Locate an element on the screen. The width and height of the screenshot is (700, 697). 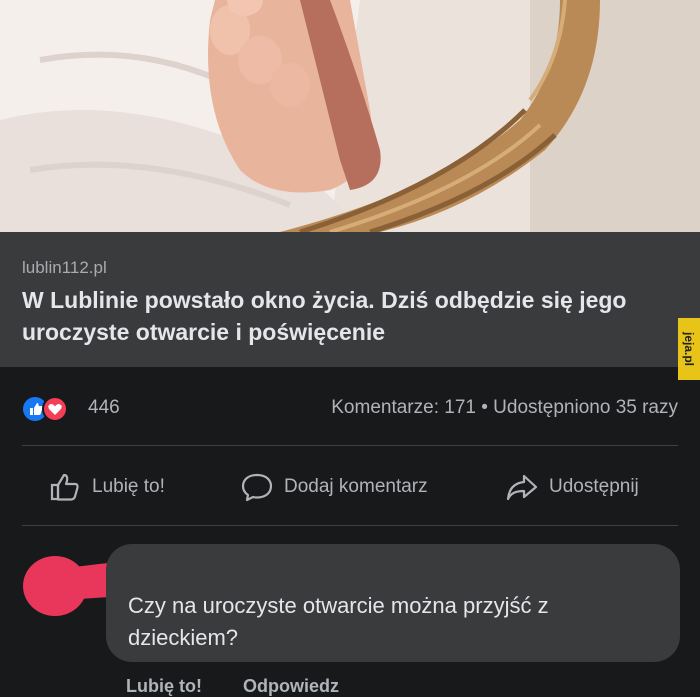
comment-like-link: Lubię to! is located at coordinates (164, 686).